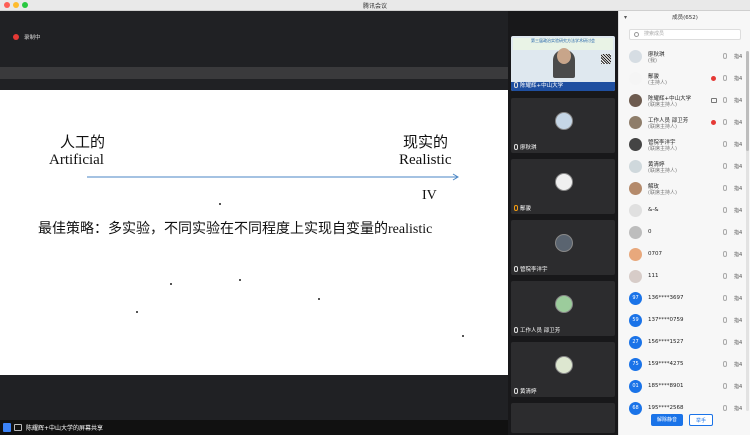 Image resolution: width=750 pixels, height=435 pixels. What do you see at coordinates (525, 391) in the screenshot?
I see `video-tile-name: 黄清婷` at bounding box center [525, 391].